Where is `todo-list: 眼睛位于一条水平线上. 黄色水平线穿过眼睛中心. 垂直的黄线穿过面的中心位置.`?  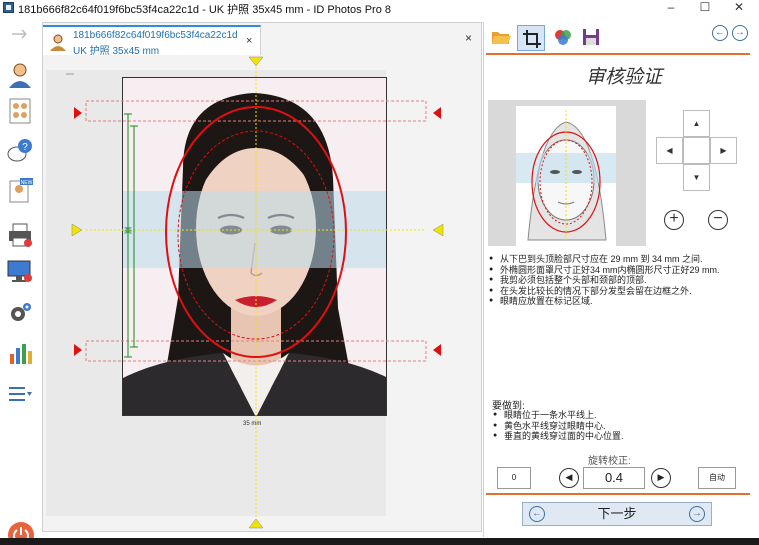 todo-list: 眼睛位于一条水平线上. 黄色水平线穿过眼睛中心. 垂直的黄线穿过面的中心位置. is located at coordinates (622, 426).